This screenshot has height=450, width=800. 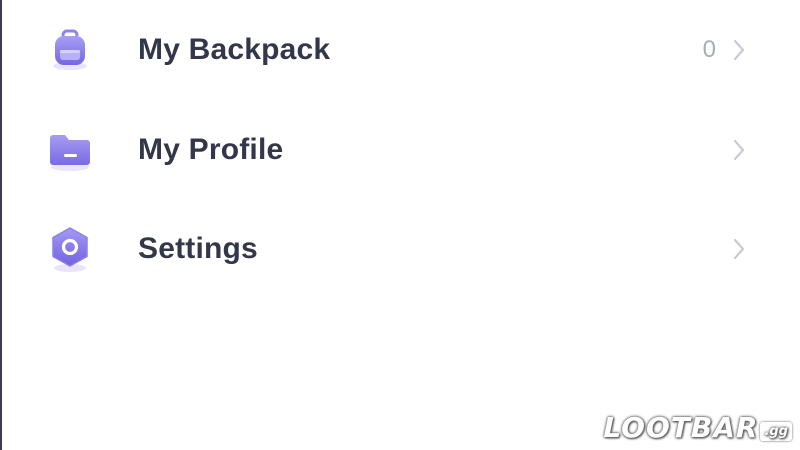 What do you see at coordinates (70, 150) in the screenshot?
I see `folder-icon` at bounding box center [70, 150].